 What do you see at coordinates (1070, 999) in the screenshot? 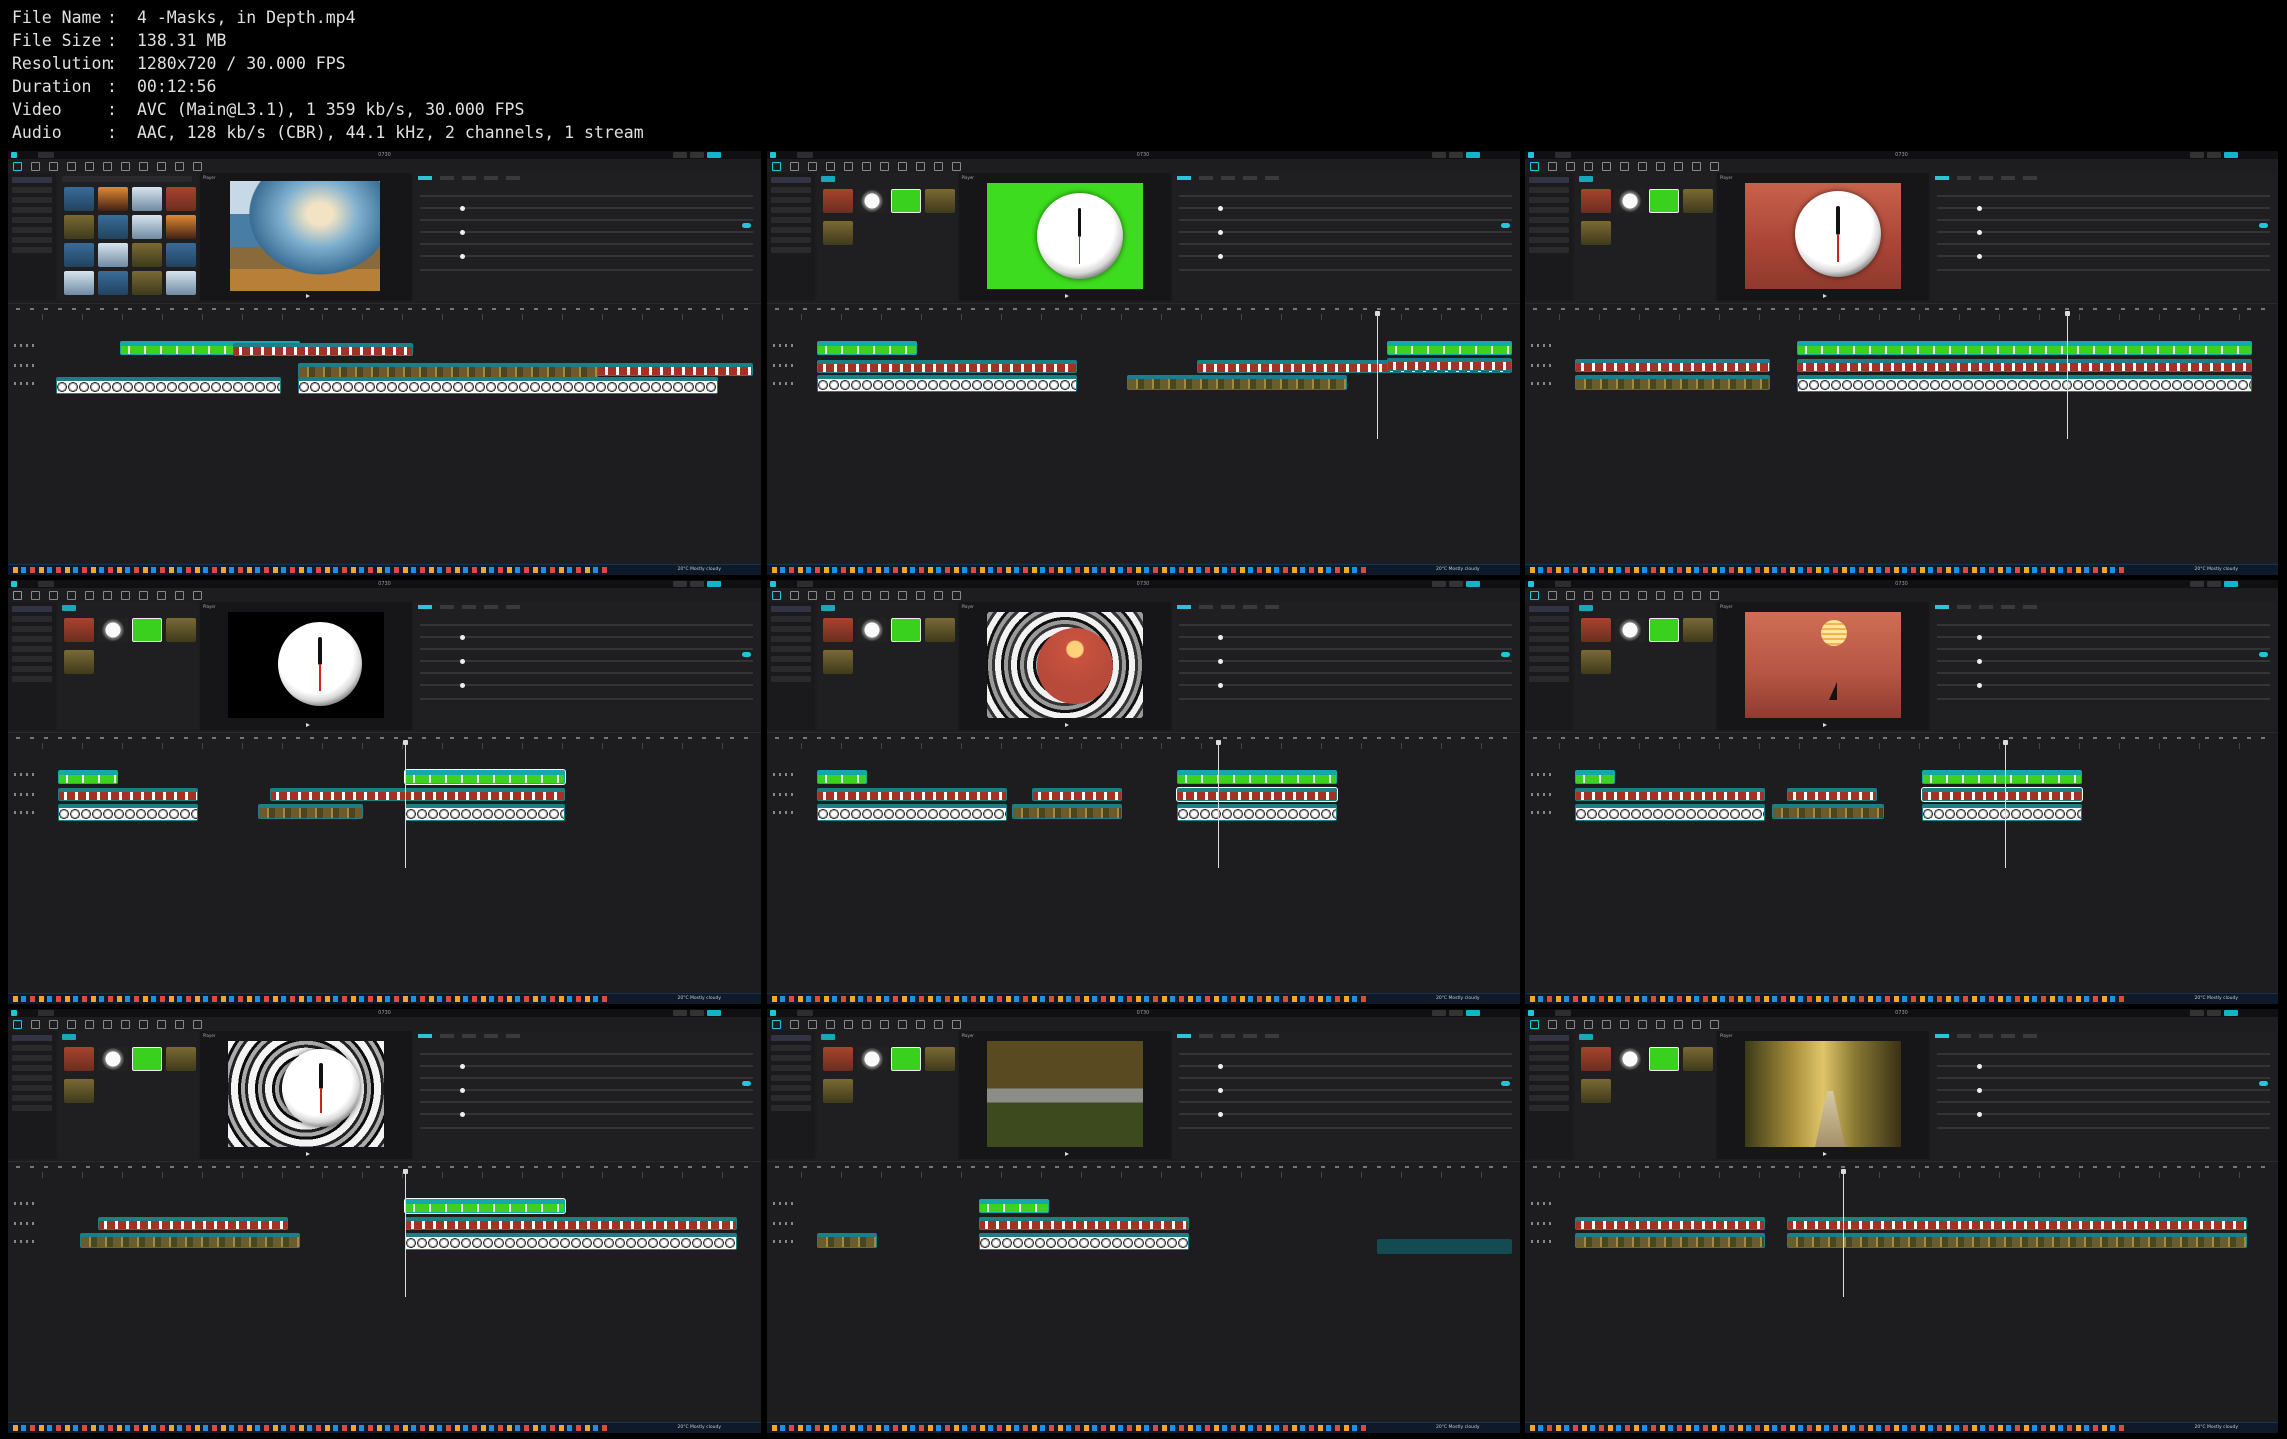
I see `taskbar-app-icons` at bounding box center [1070, 999].